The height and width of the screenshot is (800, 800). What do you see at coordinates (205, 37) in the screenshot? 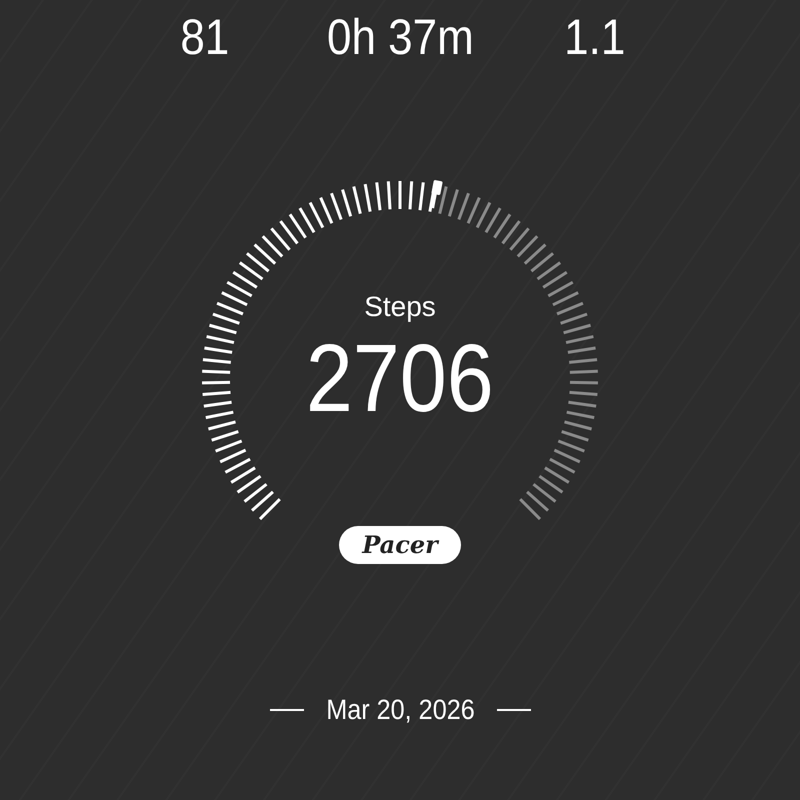
I see `stat-value: 81` at bounding box center [205, 37].